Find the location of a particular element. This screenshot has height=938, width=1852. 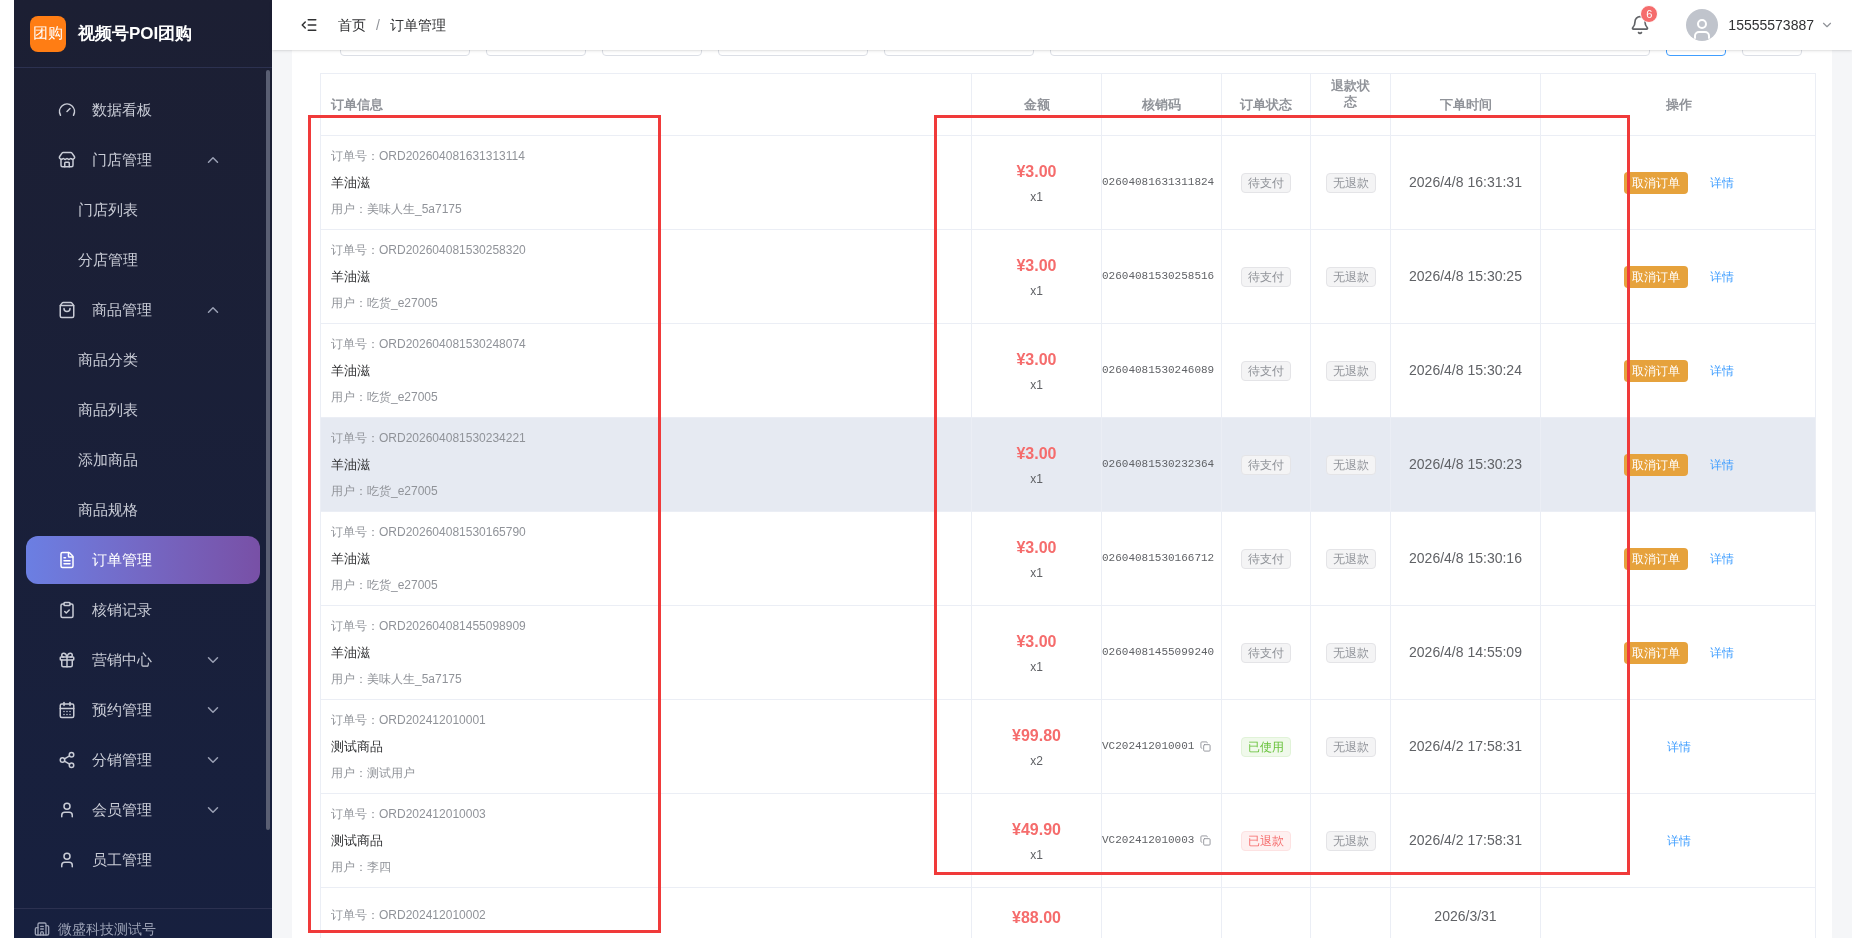

order-time: 2026/4/8 15:30:16 is located at coordinates (1465, 558).